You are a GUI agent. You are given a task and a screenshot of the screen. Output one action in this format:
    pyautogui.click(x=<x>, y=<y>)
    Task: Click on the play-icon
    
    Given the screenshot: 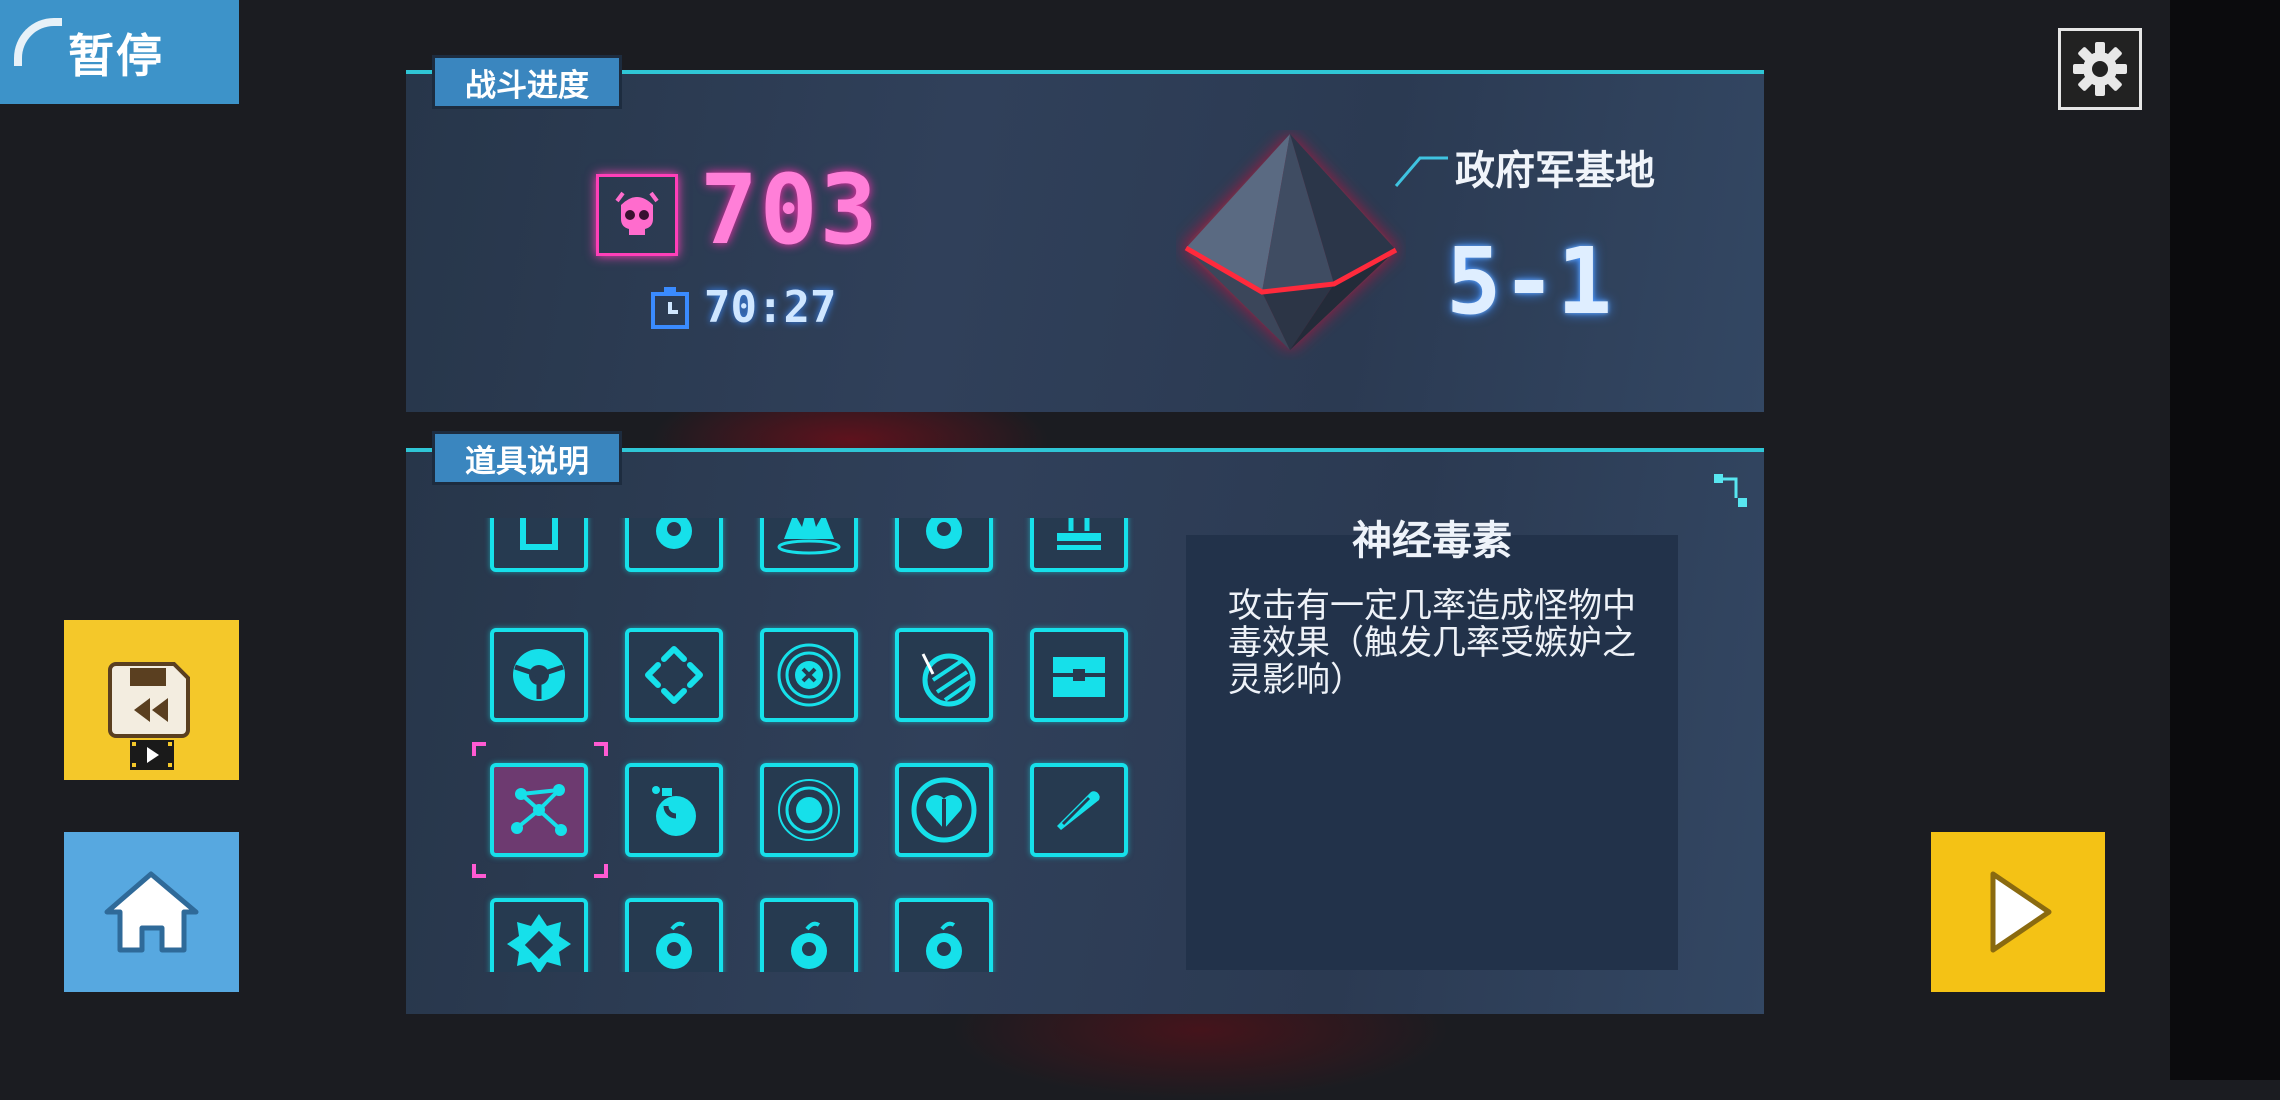 What is the action you would take?
    pyautogui.click(x=2021, y=912)
    